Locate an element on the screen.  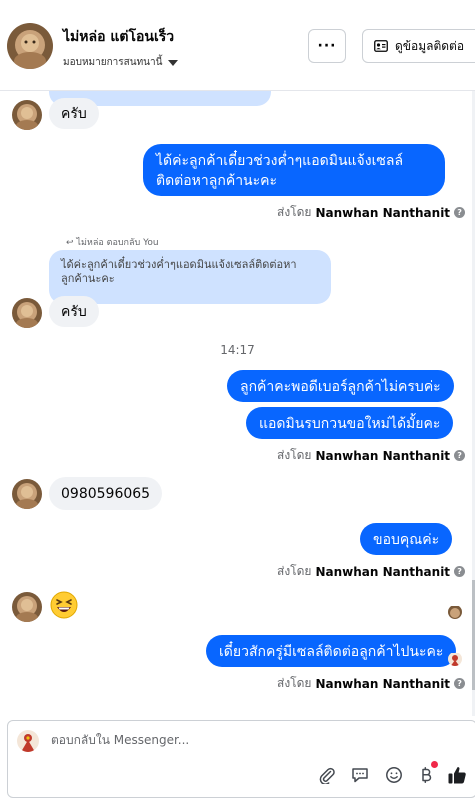
page-avatar is located at coordinates (28, 741).